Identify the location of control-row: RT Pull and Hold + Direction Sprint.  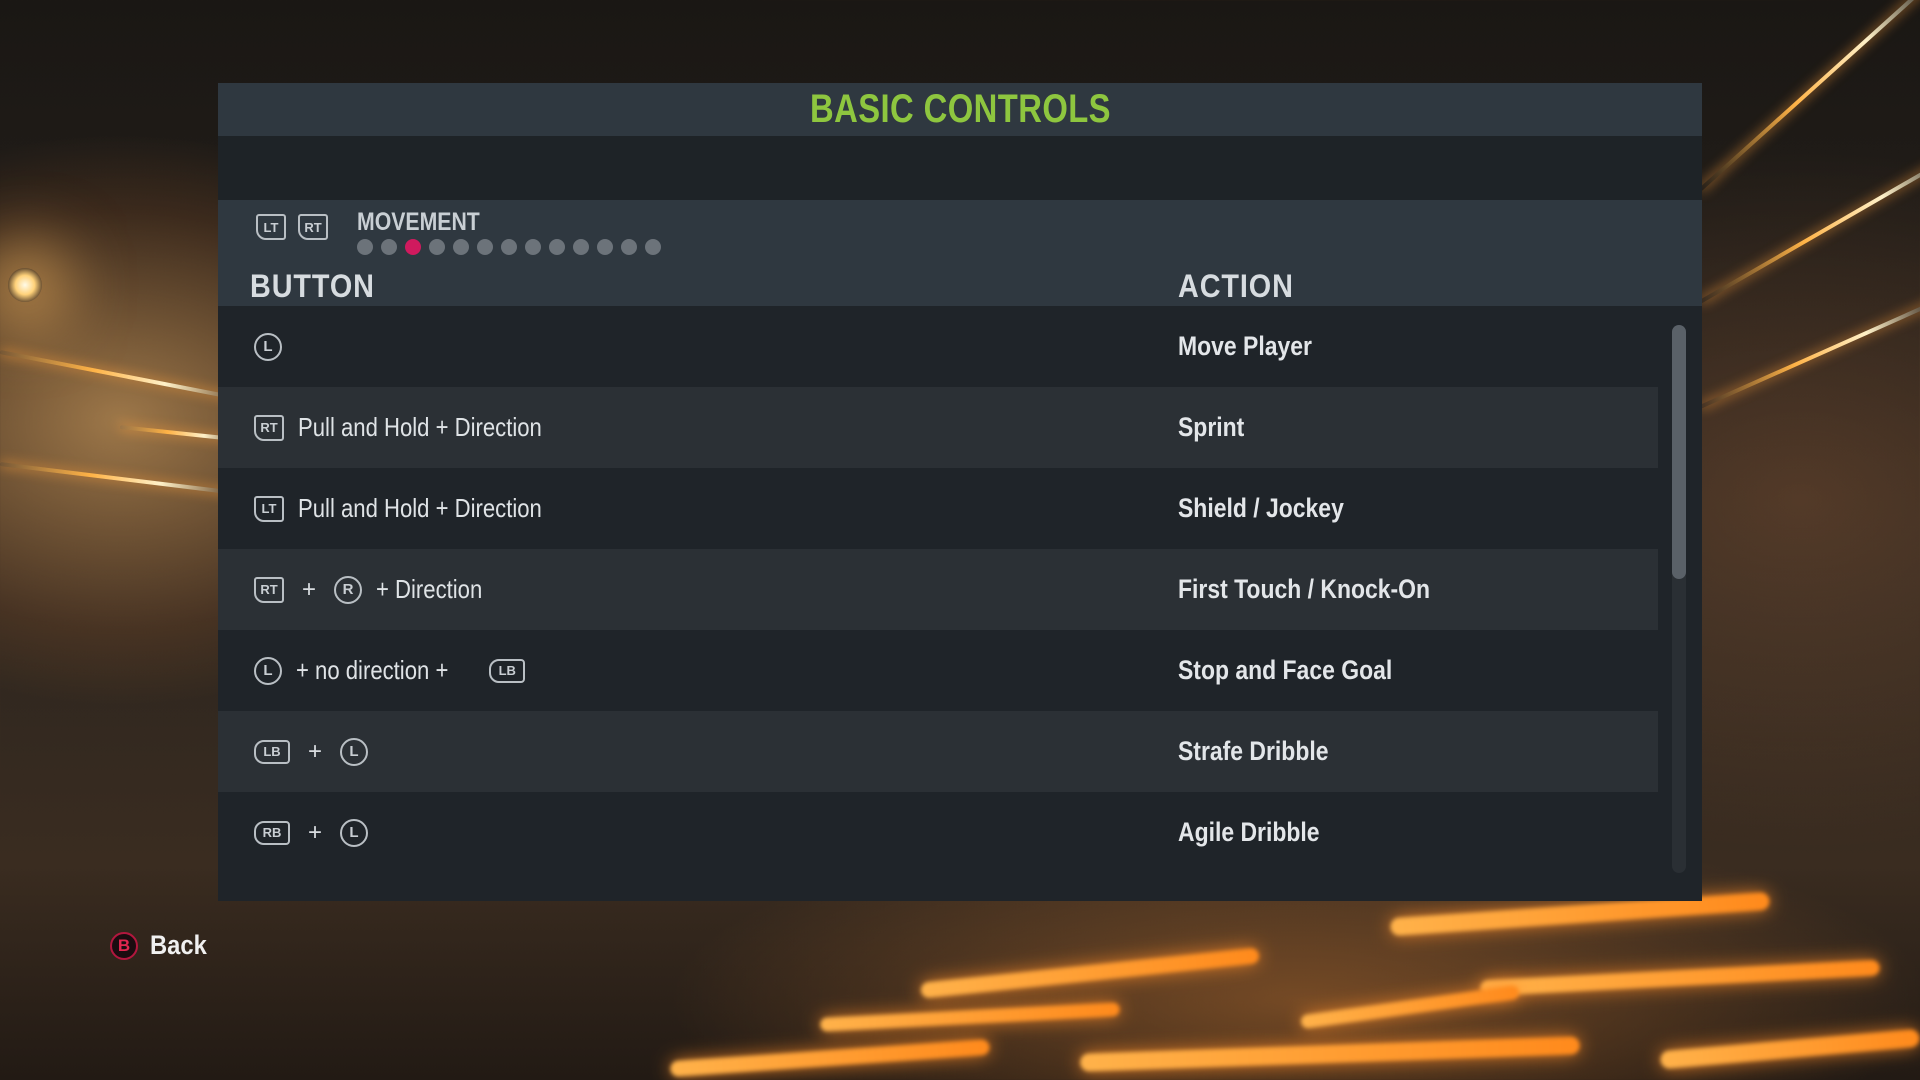
(938, 427).